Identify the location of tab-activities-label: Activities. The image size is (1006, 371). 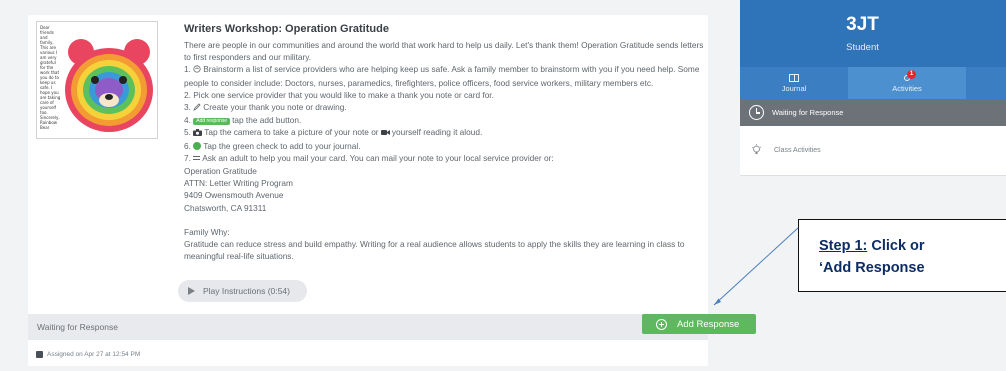
(907, 88).